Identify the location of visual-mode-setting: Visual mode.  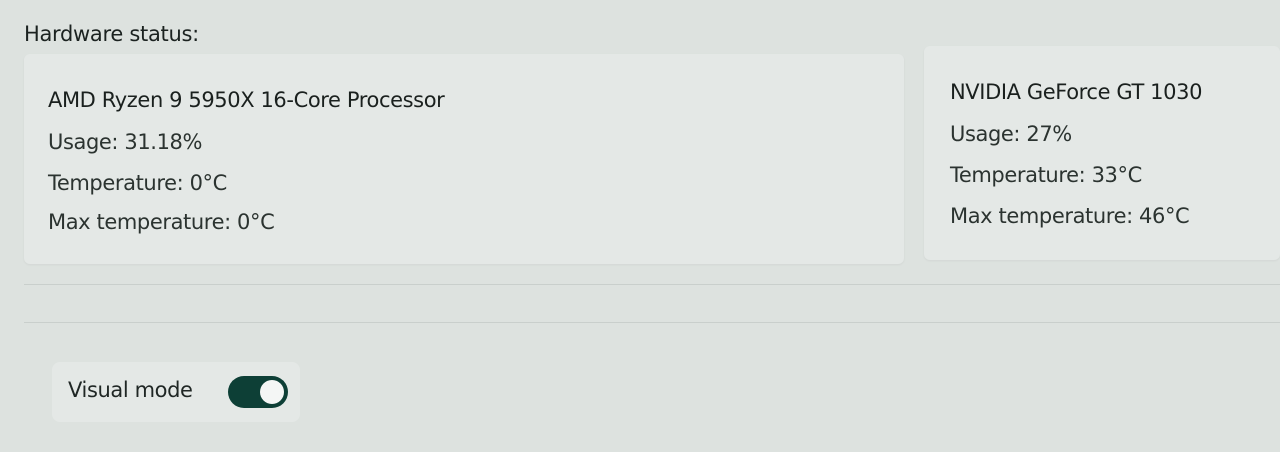
(176, 392).